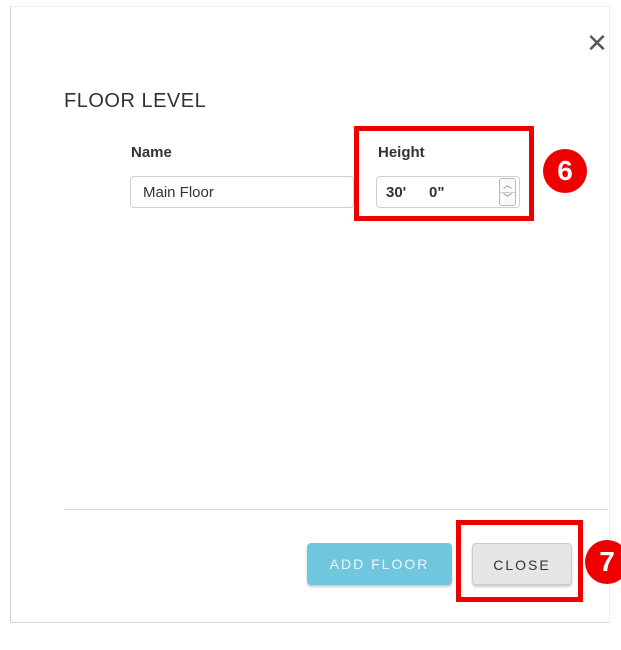 The width and height of the screenshot is (621, 650). What do you see at coordinates (335, 509) in the screenshot?
I see `footer-divider` at bounding box center [335, 509].